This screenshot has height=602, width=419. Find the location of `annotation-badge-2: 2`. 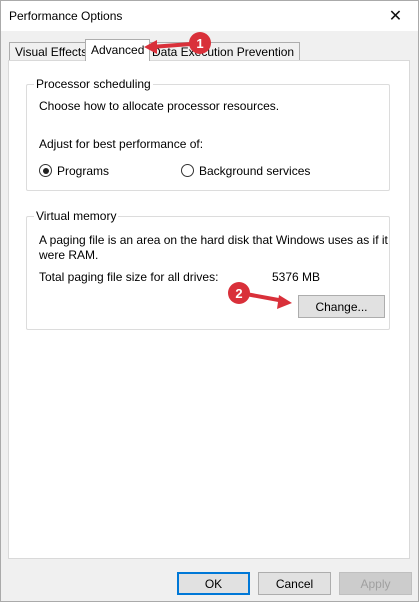

annotation-badge-2: 2 is located at coordinates (239, 293).